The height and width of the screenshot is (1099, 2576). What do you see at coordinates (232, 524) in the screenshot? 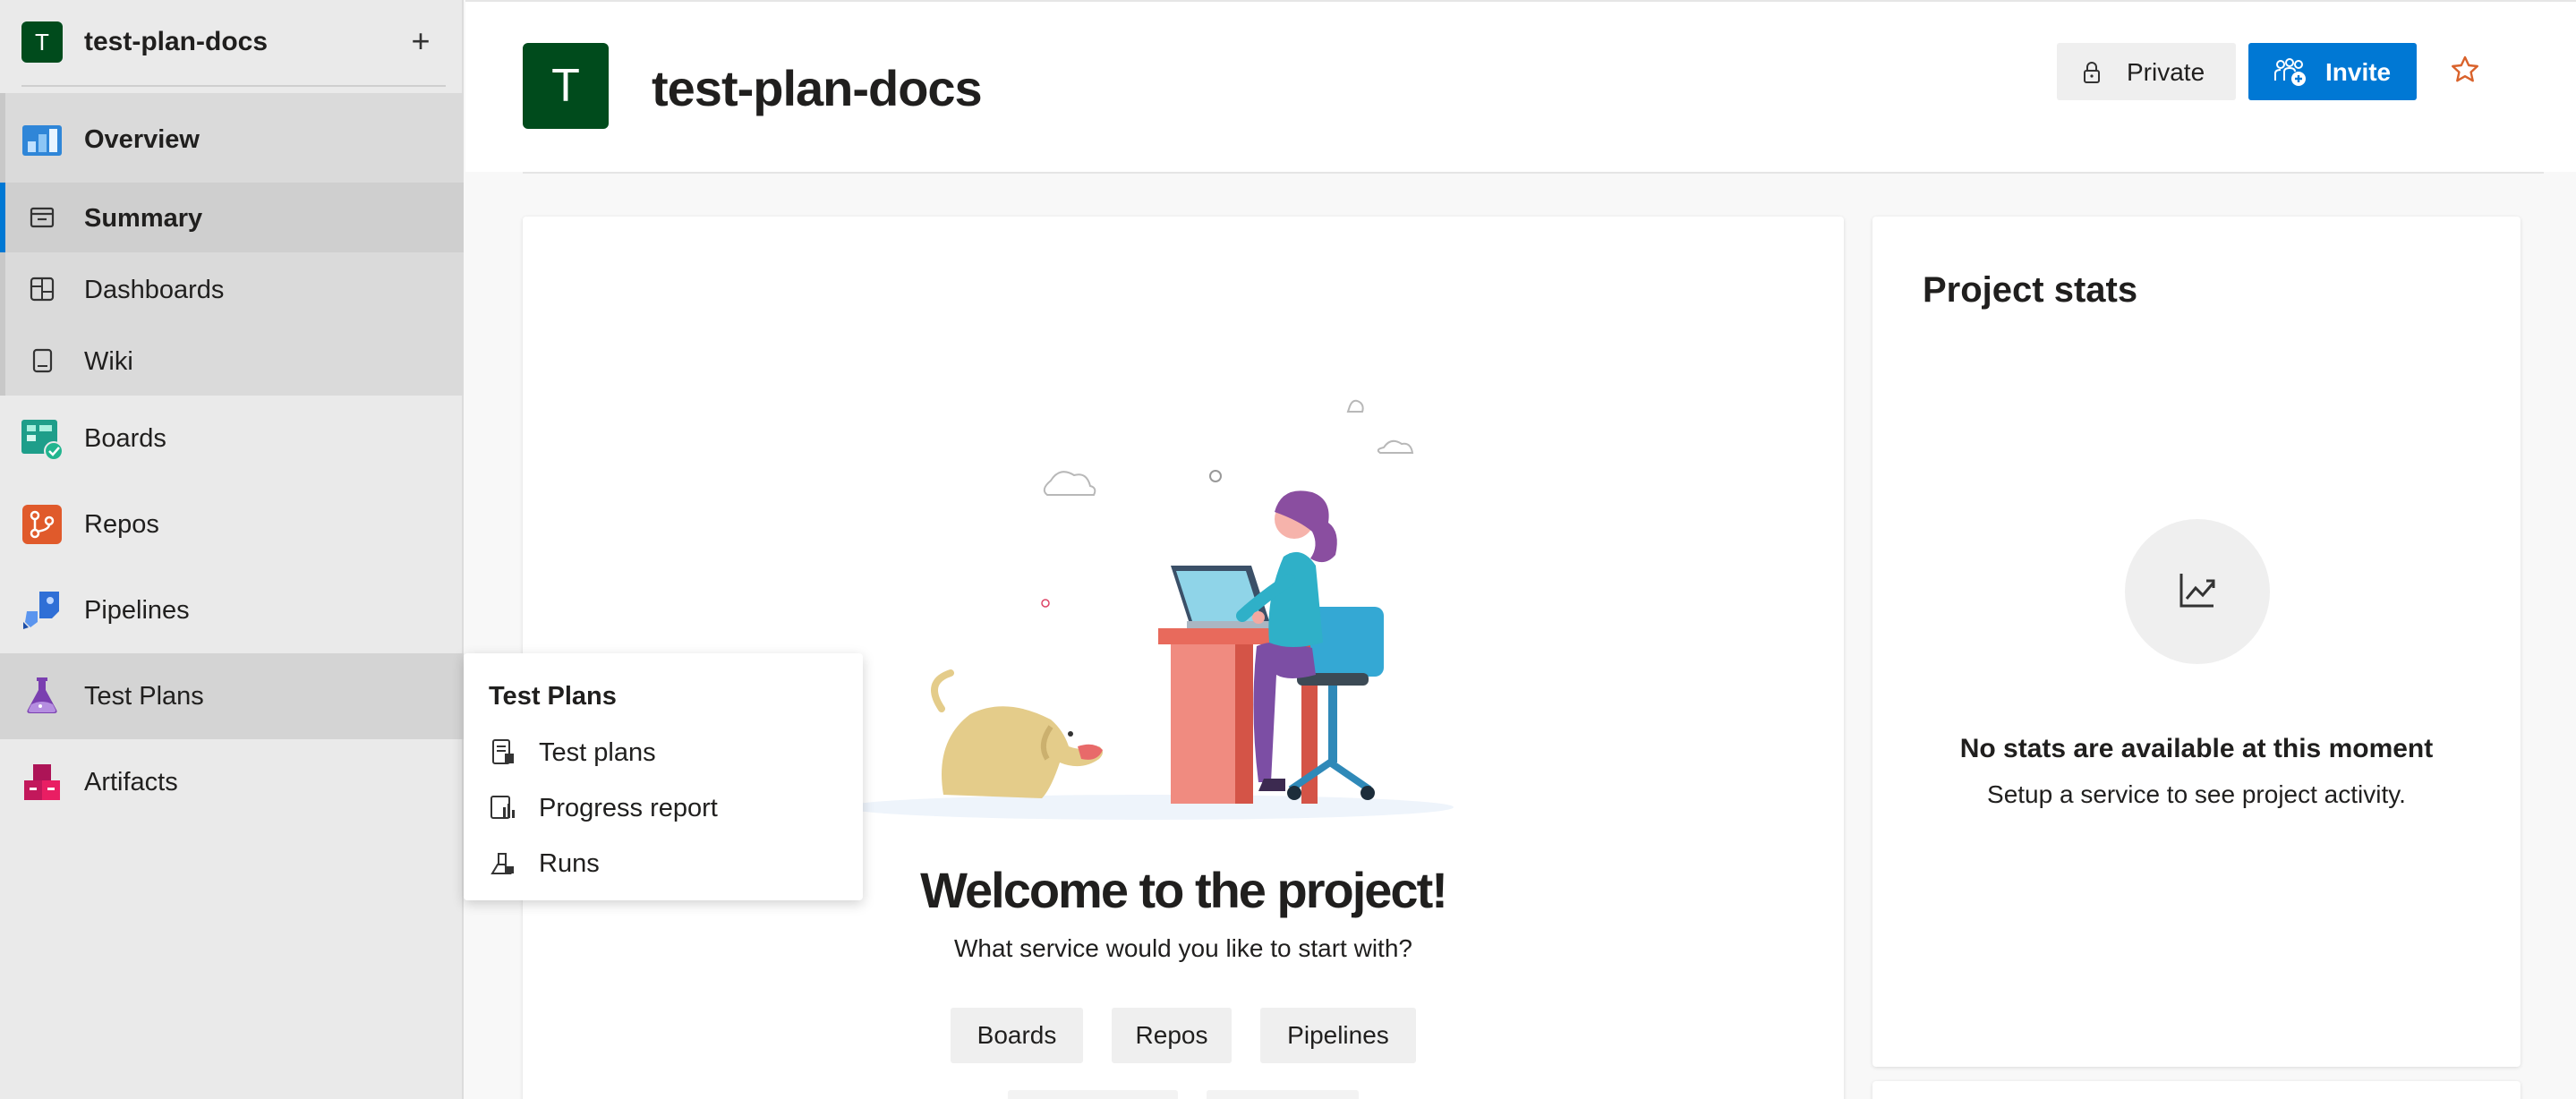
I see `sidebar-item-repos: Repos` at bounding box center [232, 524].